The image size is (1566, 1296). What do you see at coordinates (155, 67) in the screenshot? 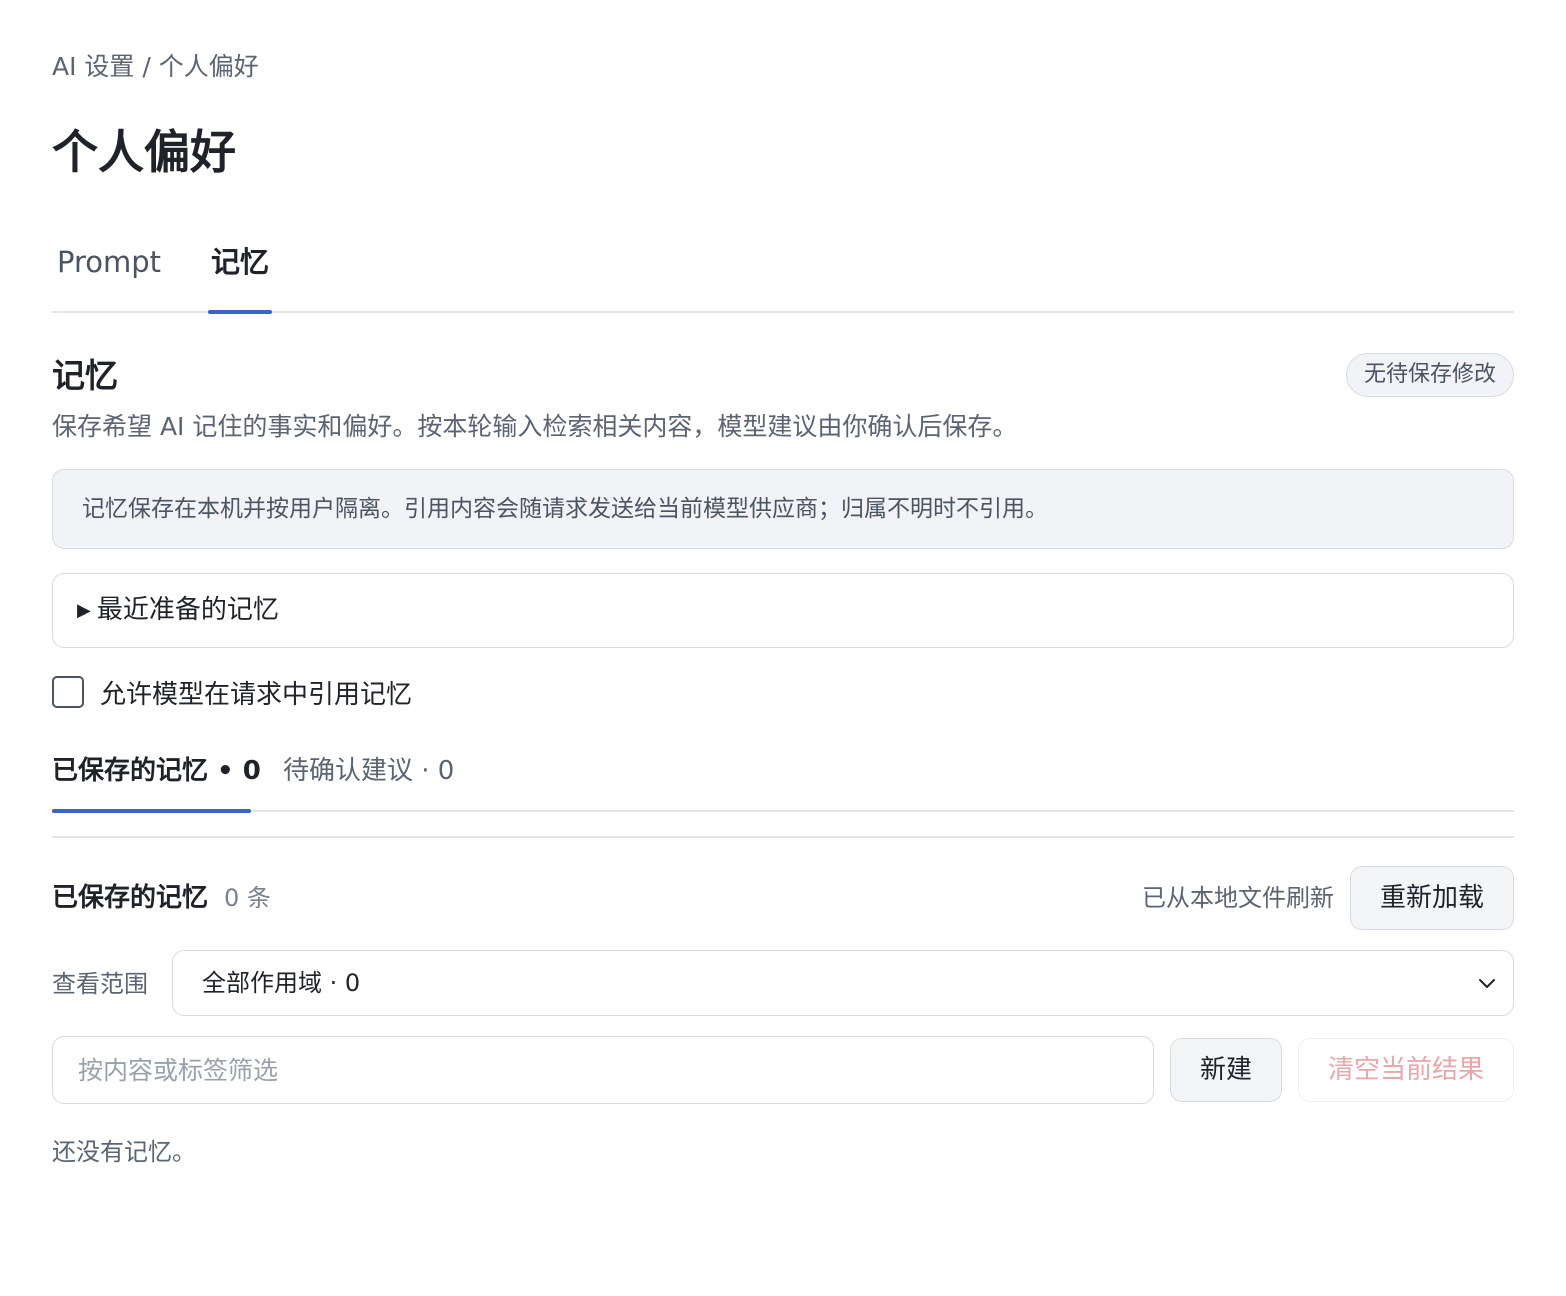
I see `breadcrumb: AI 设置 / 个人偏好` at bounding box center [155, 67].